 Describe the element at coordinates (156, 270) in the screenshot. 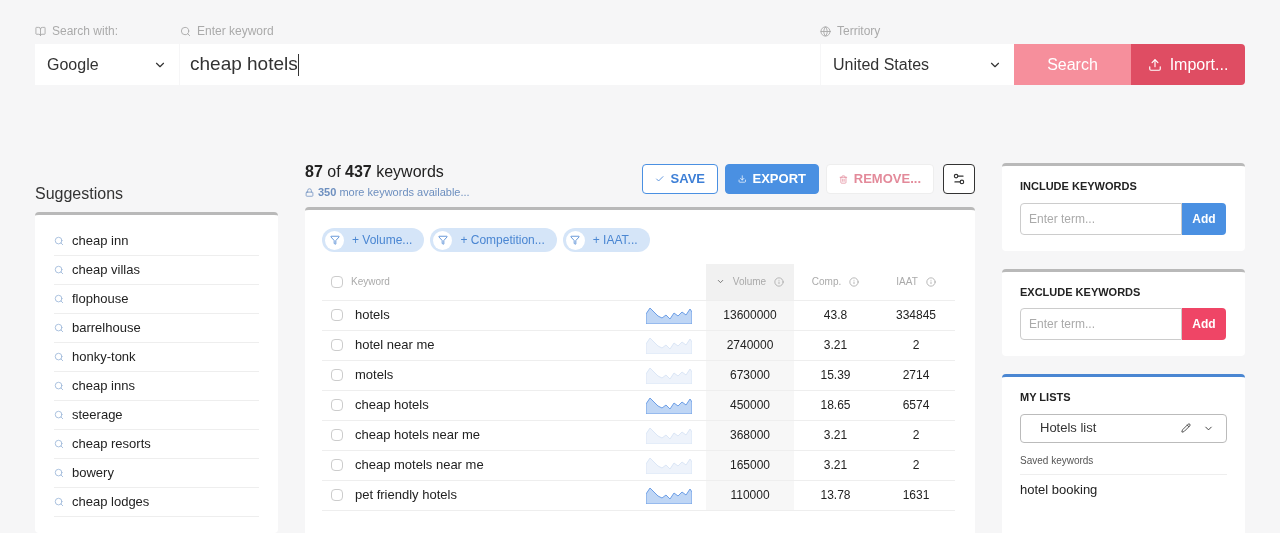

I see `suggestion-item: cheap villas` at that location.